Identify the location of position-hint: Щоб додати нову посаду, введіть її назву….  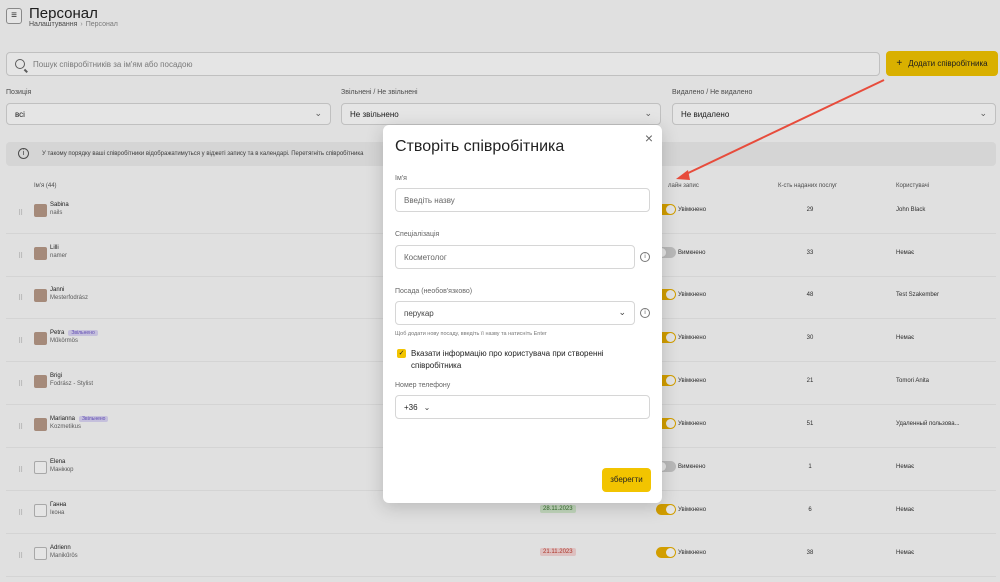
(471, 334).